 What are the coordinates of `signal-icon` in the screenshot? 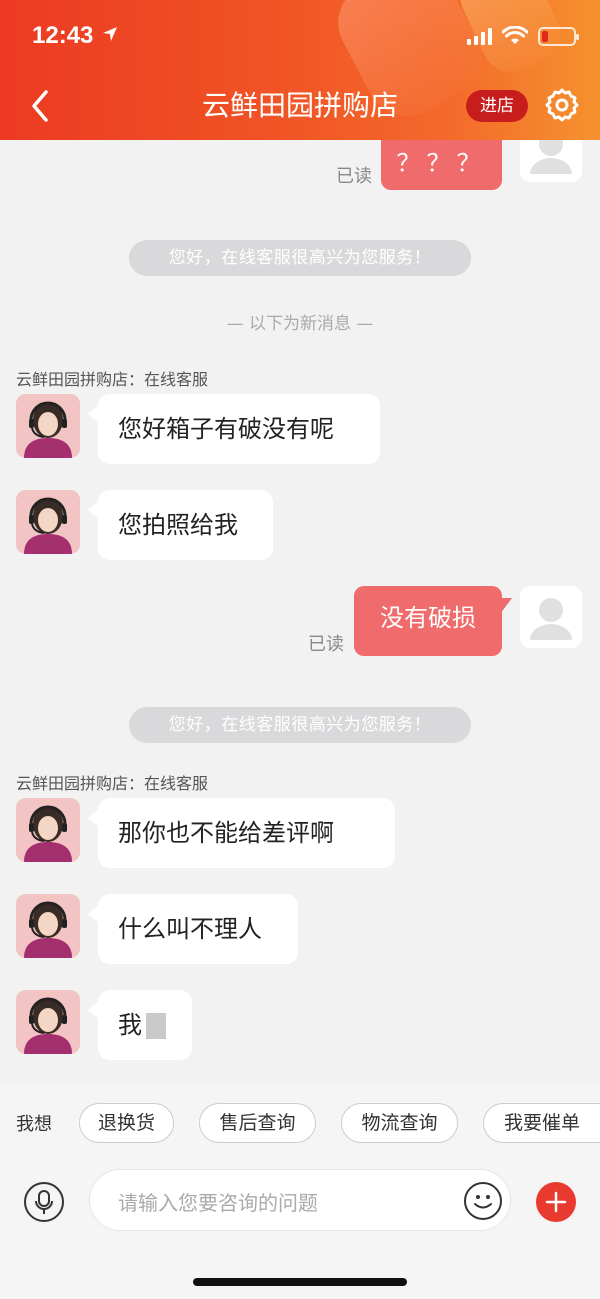 It's located at (479, 36).